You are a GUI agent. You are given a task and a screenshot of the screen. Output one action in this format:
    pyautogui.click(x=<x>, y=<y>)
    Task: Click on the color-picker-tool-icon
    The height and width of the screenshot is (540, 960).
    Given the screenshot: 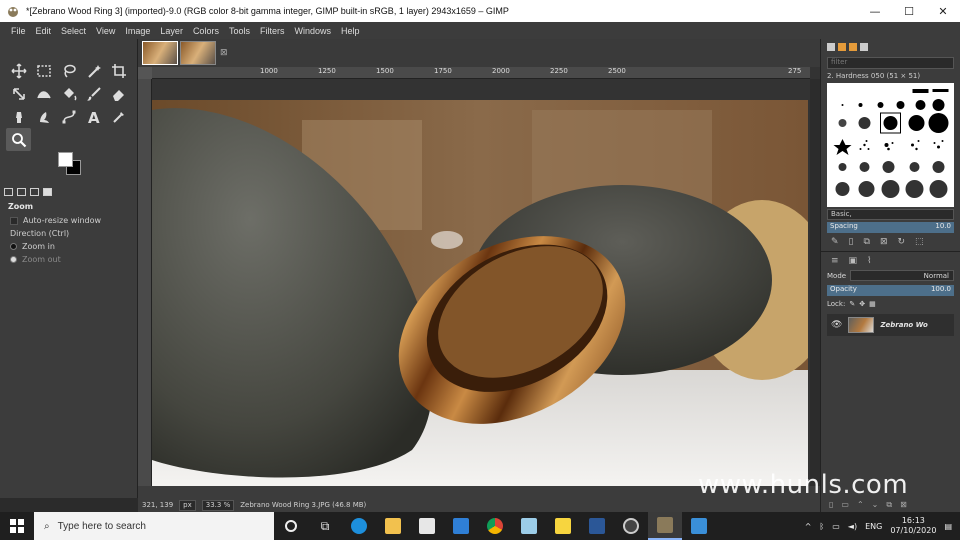 What is the action you would take?
    pyautogui.click(x=118, y=116)
    